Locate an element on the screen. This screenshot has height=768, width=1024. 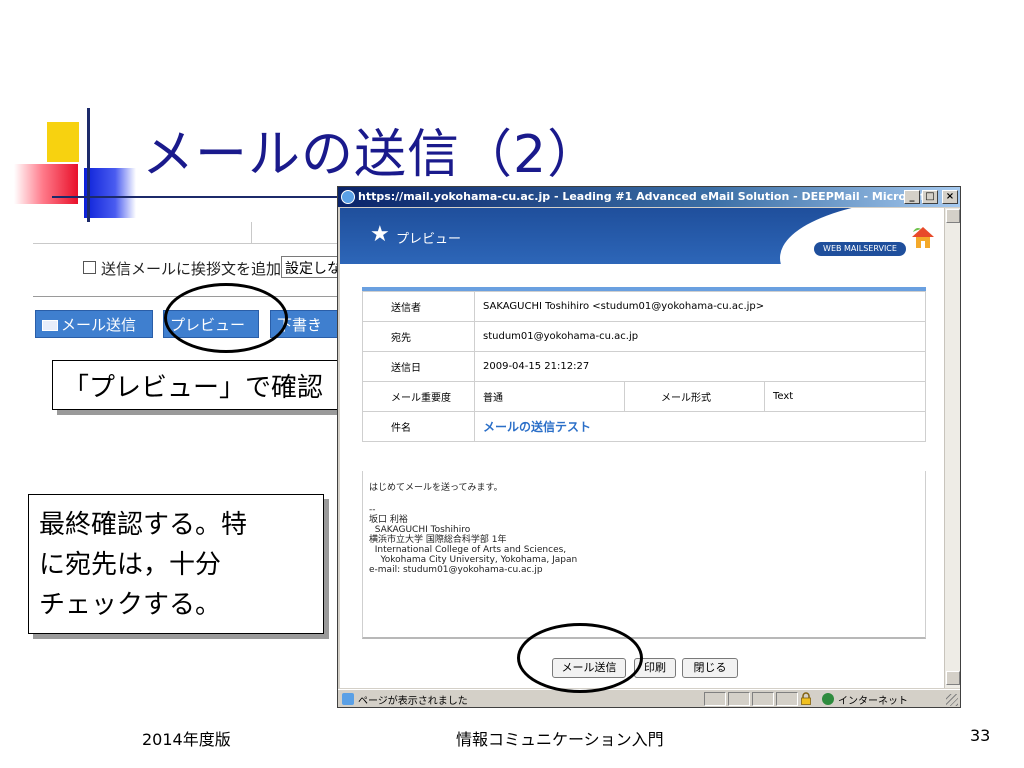
format-label: メール形式 is located at coordinates (694, 396).